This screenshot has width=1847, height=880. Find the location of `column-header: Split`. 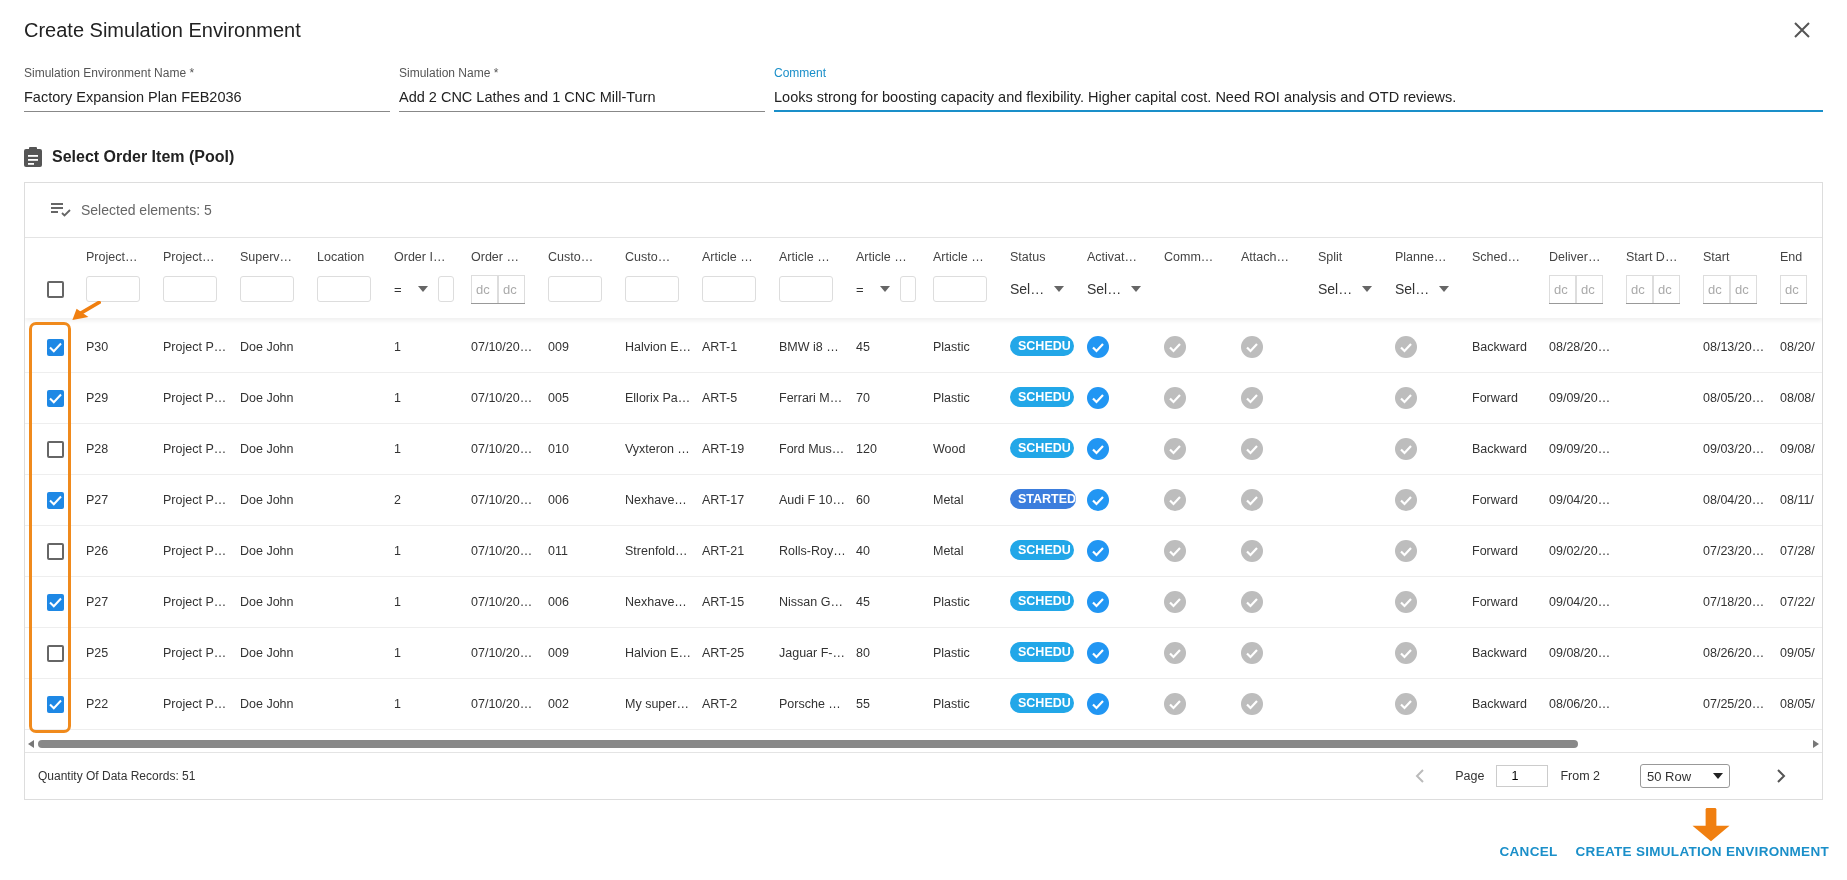

column-header: Split is located at coordinates (1356, 258).